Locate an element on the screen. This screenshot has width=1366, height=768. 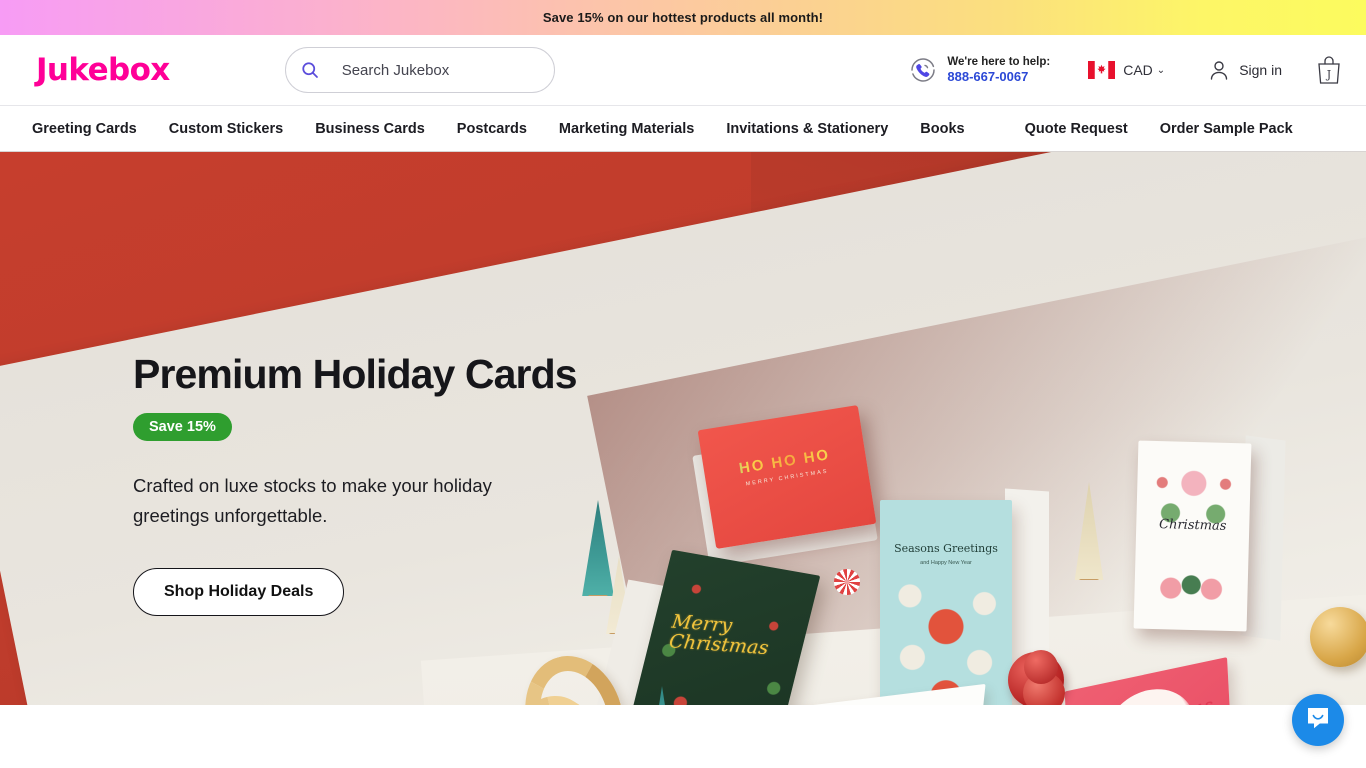
sign-in-label: Sign in is located at coordinates (1260, 70).